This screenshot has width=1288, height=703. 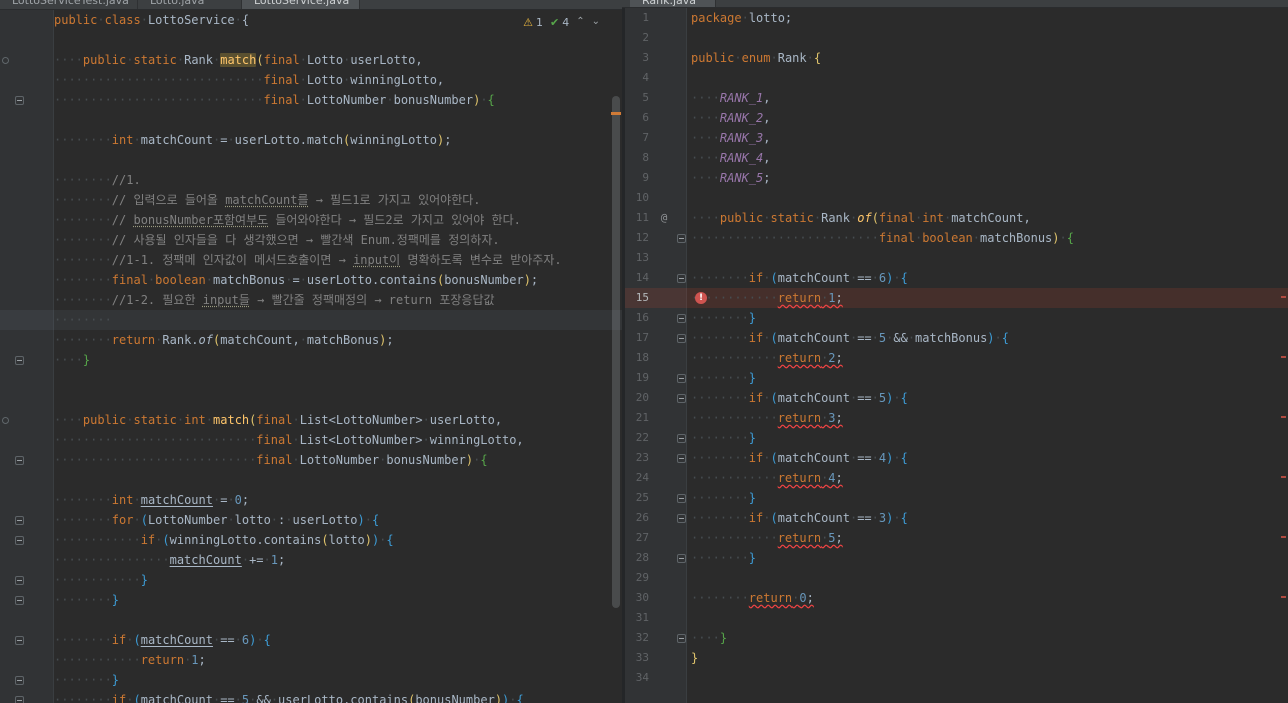 What do you see at coordinates (301, 4) in the screenshot?
I see `tab-file-3: LottoService.java` at bounding box center [301, 4].